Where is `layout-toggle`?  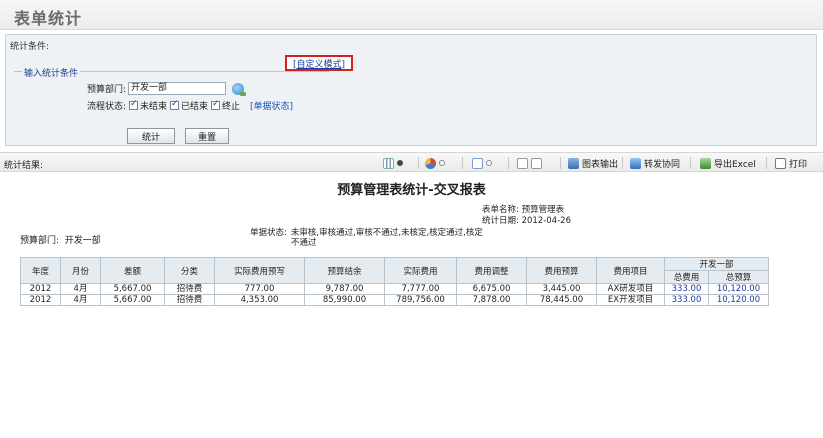 layout-toggle is located at coordinates (531, 163).